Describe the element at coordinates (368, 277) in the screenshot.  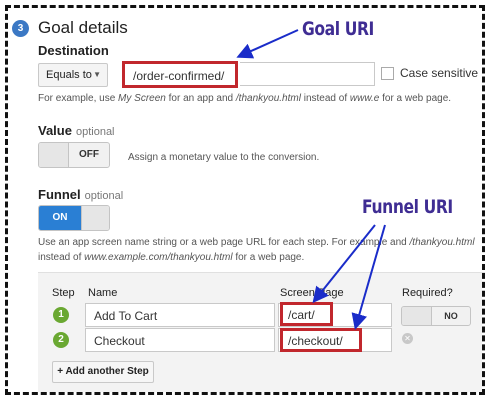
I see `funnel-uri-arrow-checkout` at that location.